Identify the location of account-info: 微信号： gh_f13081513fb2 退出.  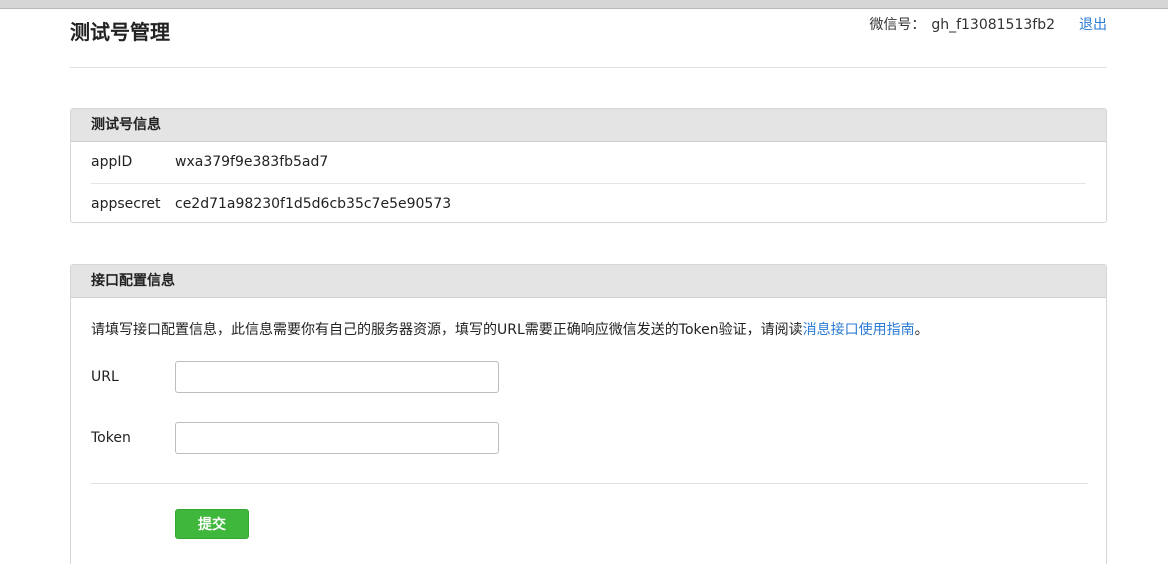
(988, 25).